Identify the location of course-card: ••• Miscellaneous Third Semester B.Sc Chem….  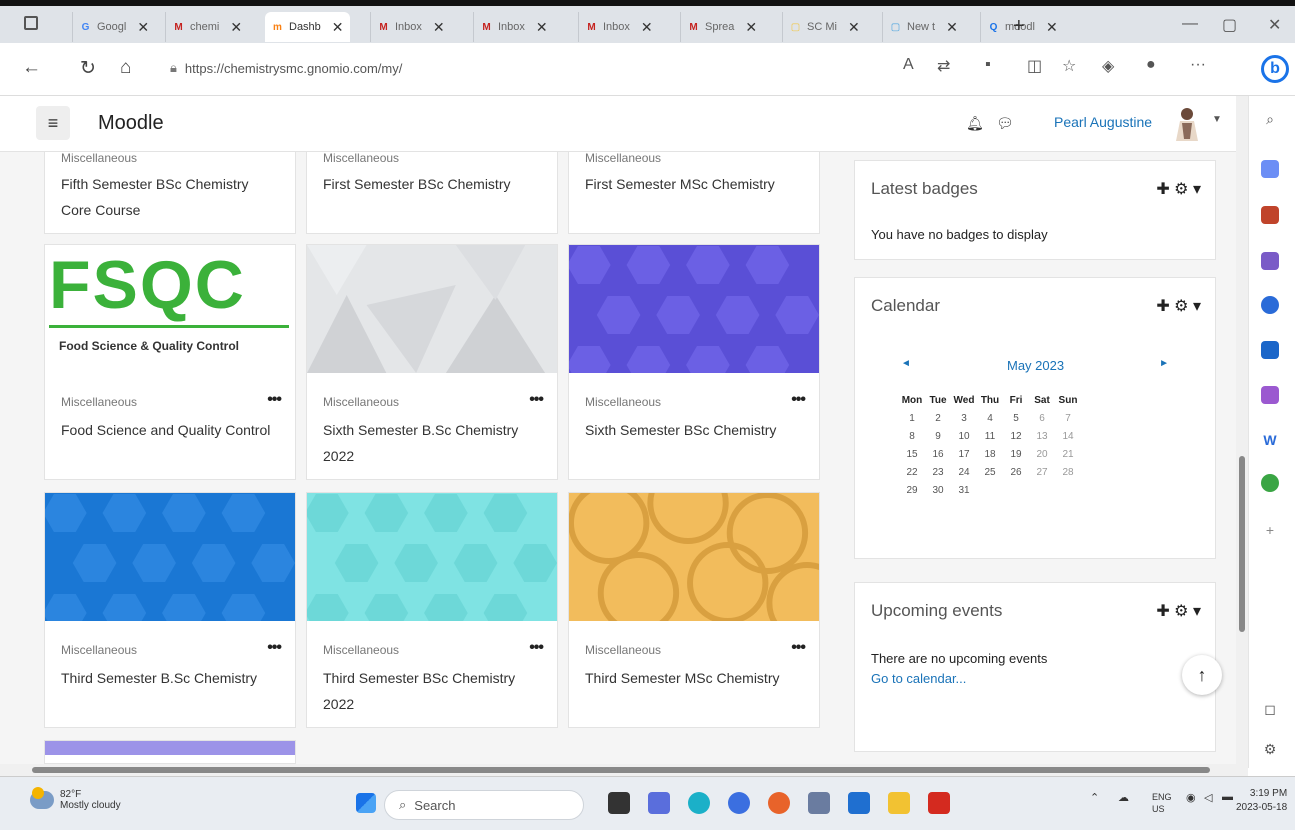
(170, 610).